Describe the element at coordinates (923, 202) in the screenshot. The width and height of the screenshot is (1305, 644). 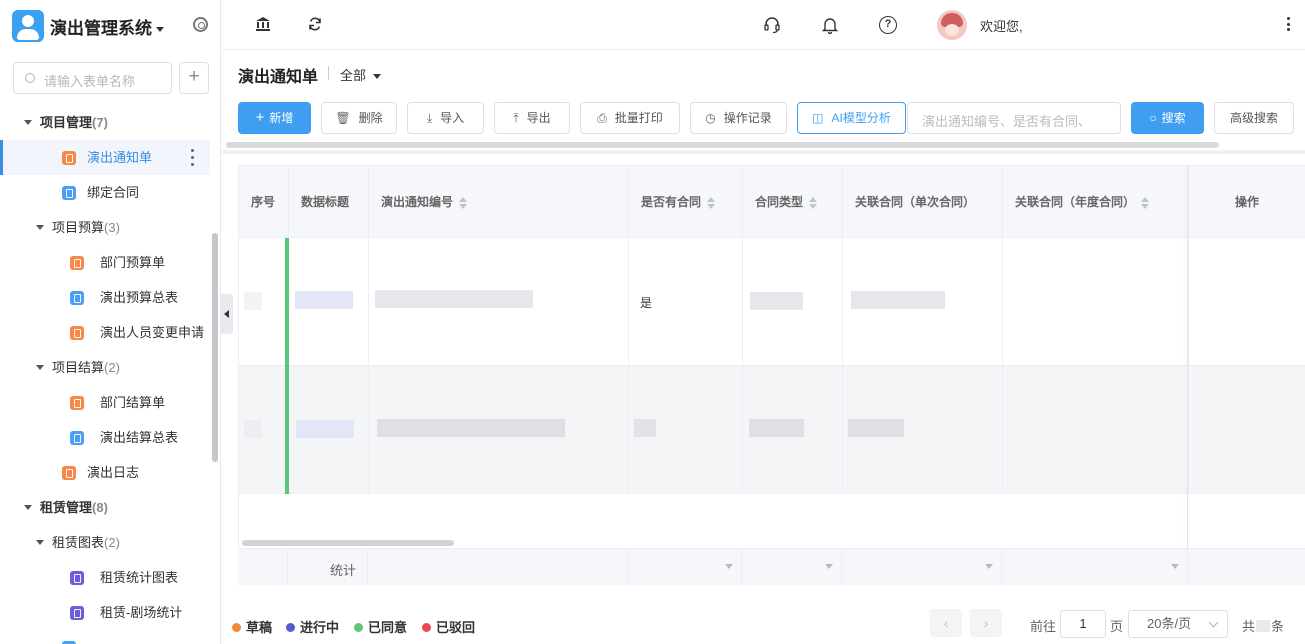
I see `col-header-single-contract: 关联合同（单次合同）` at that location.